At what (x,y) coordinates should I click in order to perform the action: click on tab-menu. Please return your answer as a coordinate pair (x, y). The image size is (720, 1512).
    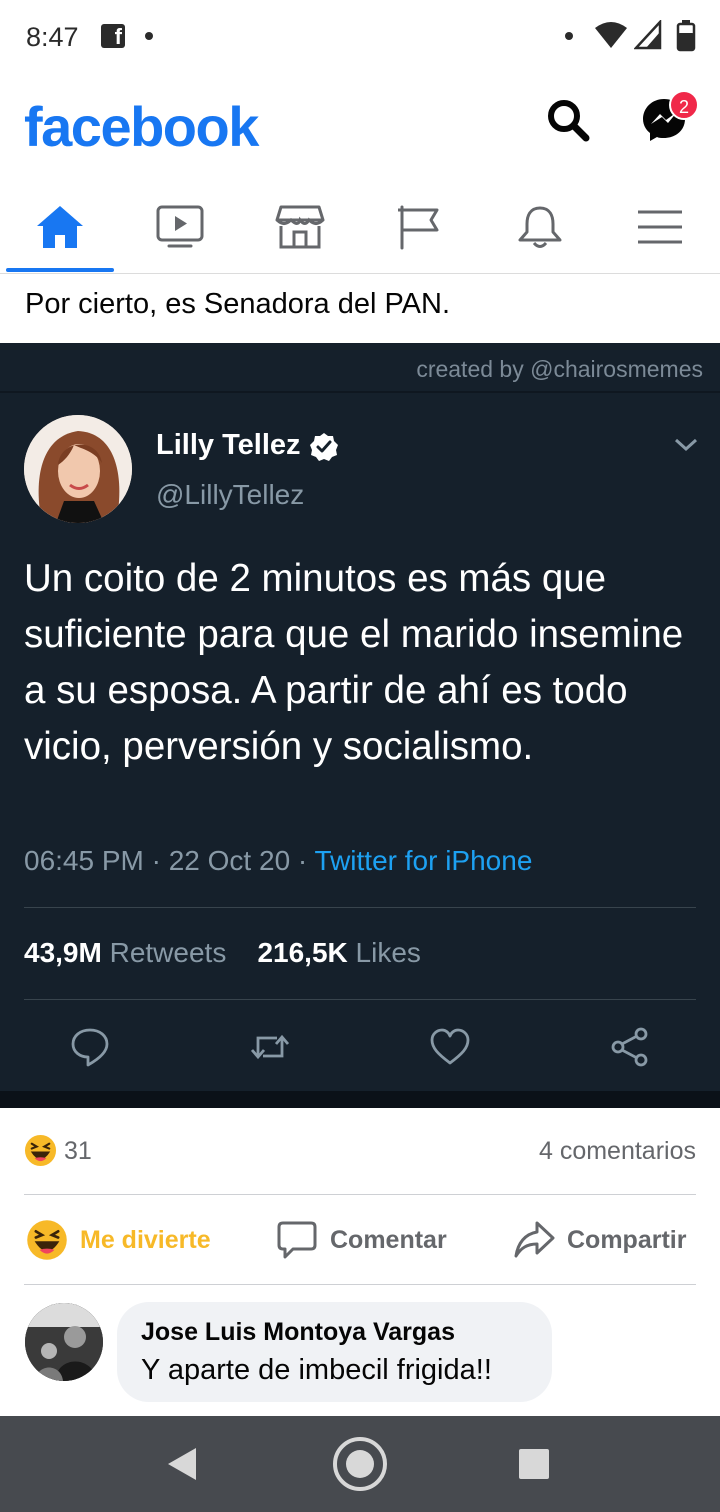
    Looking at the image, I should click on (660, 227).